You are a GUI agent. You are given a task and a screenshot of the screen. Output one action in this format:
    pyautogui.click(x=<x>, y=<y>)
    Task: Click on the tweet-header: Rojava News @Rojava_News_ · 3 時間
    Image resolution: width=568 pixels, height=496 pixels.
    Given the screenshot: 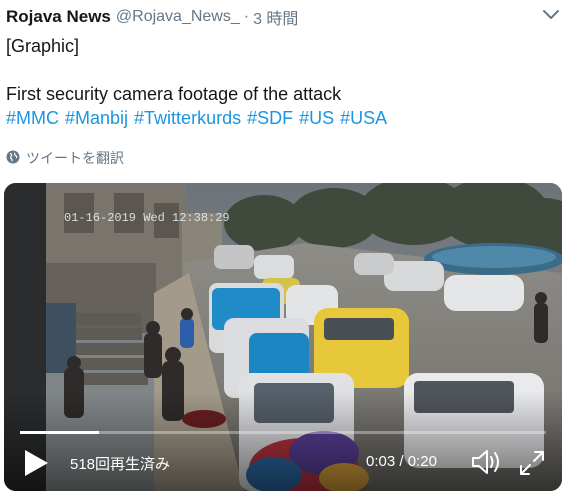 What is the action you would take?
    pyautogui.click(x=152, y=17)
    